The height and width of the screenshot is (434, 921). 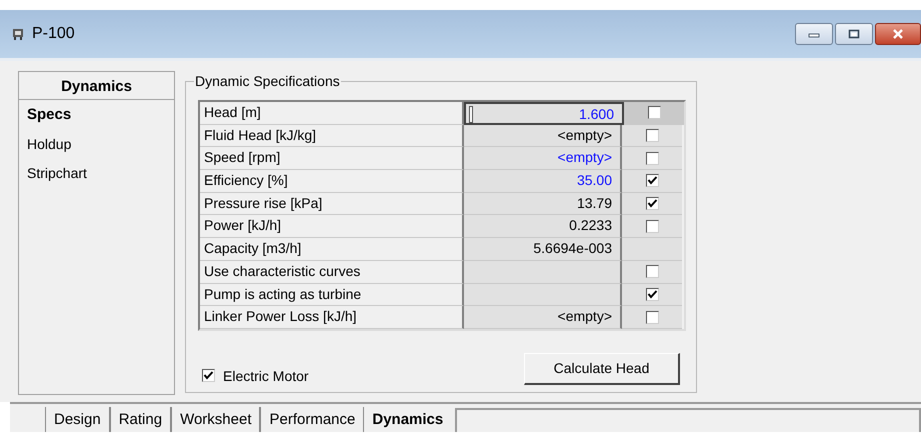 I want to click on tab: Design, so click(x=77, y=419).